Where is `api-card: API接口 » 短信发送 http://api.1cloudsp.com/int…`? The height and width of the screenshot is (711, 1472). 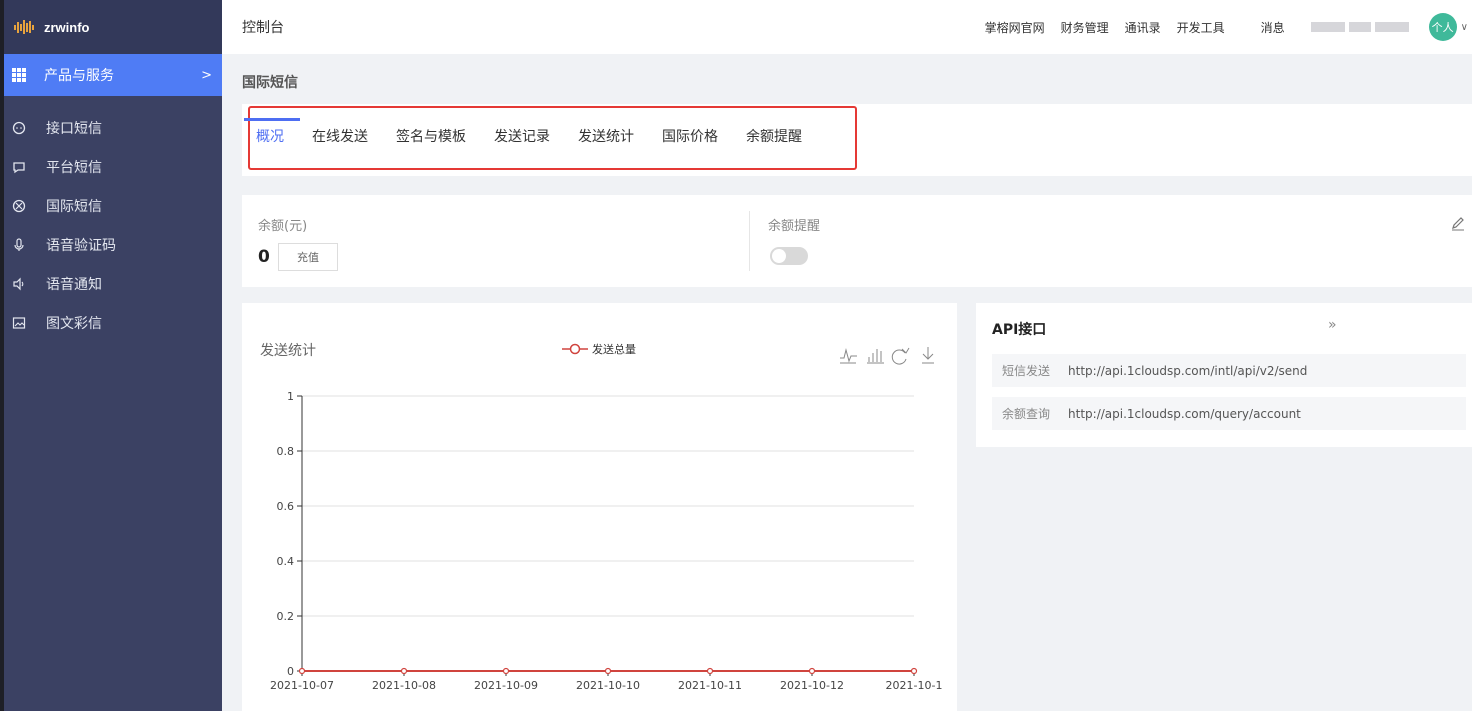 api-card: API接口 » 短信发送 http://api.1cloudsp.com/int… is located at coordinates (1224, 375).